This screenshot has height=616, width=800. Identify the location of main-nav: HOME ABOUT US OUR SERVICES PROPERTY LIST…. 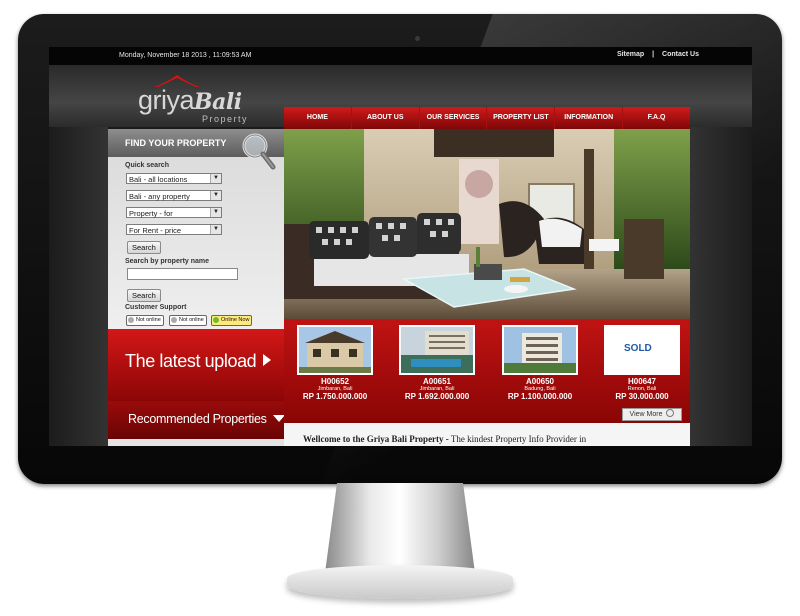
(487, 118).